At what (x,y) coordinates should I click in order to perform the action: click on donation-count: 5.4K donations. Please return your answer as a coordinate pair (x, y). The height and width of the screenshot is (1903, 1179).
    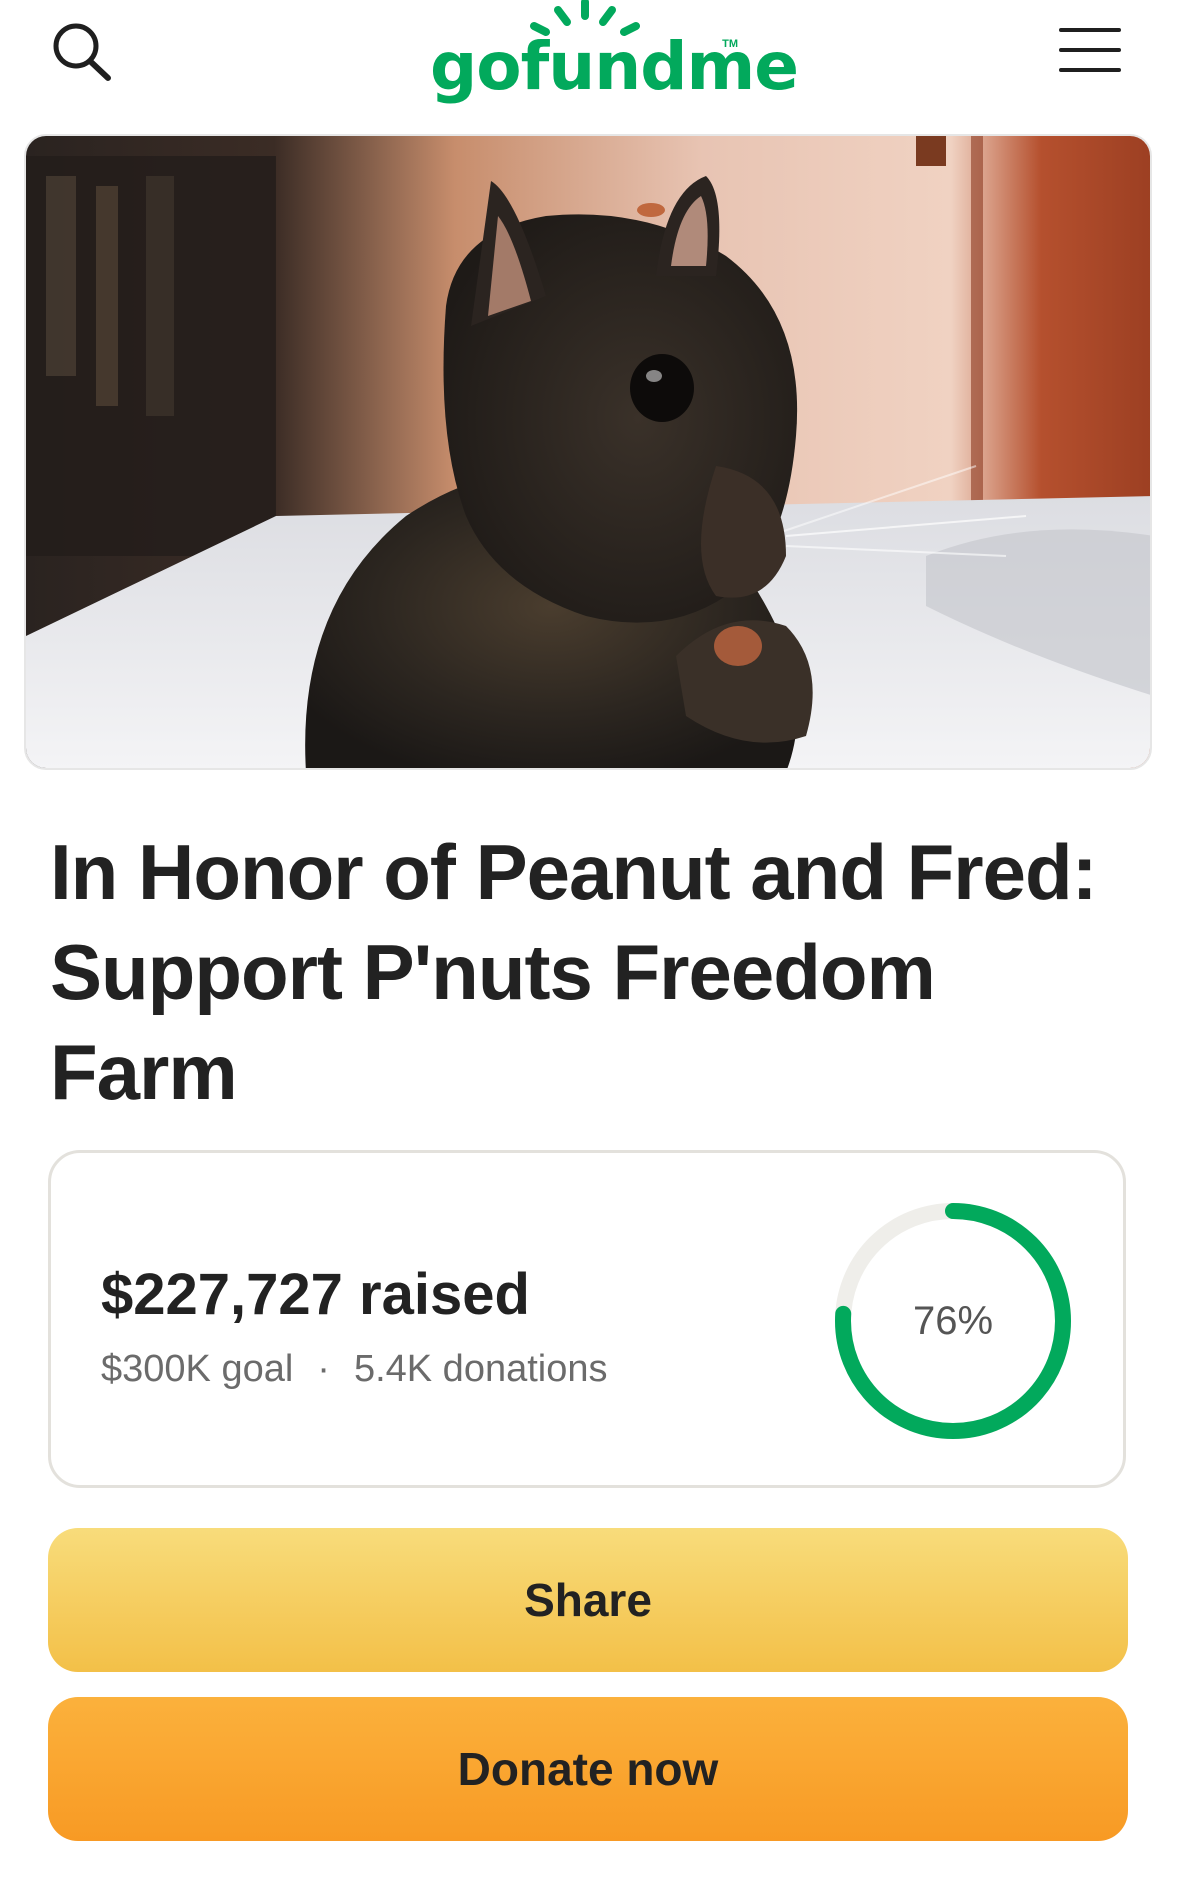
    Looking at the image, I should click on (480, 1369).